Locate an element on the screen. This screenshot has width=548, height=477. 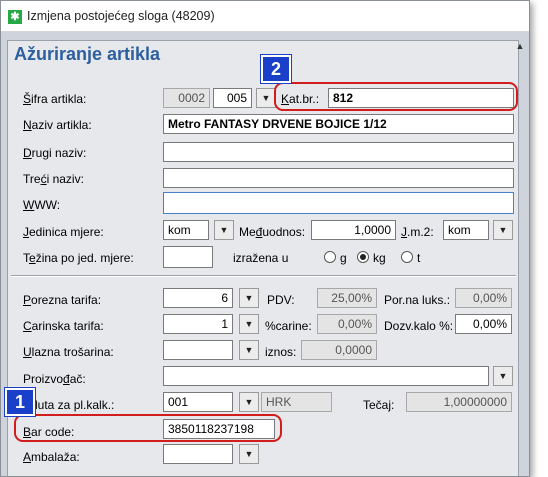
carinska-dropdown-icon: ▼ is located at coordinates (249, 324).